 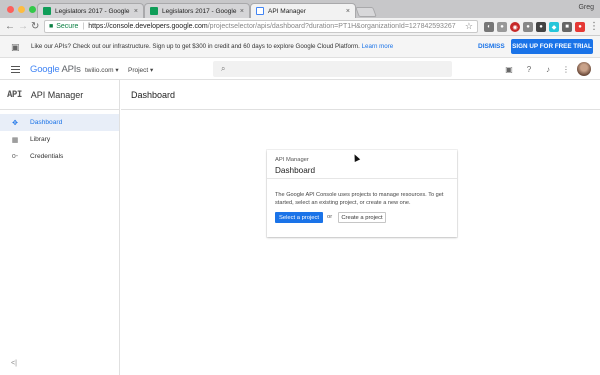 I want to click on avatar, so click(x=584, y=69).